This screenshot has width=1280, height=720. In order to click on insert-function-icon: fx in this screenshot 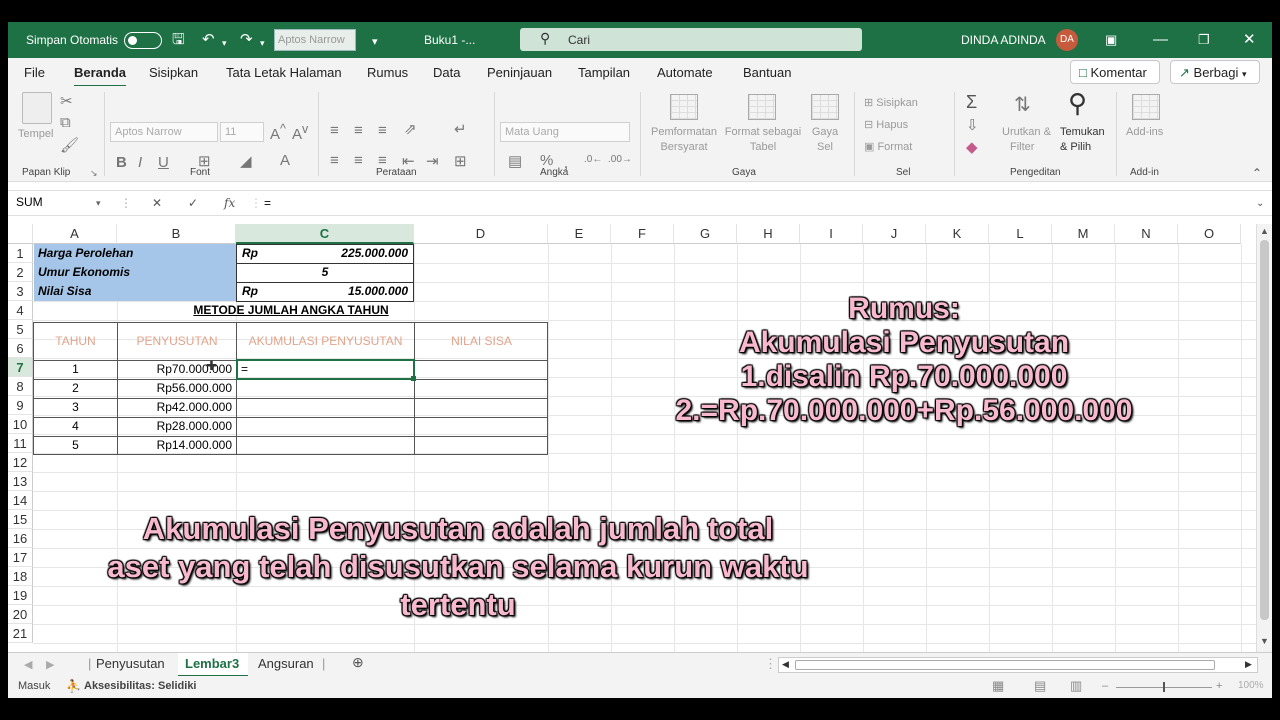, I will do `click(229, 203)`.